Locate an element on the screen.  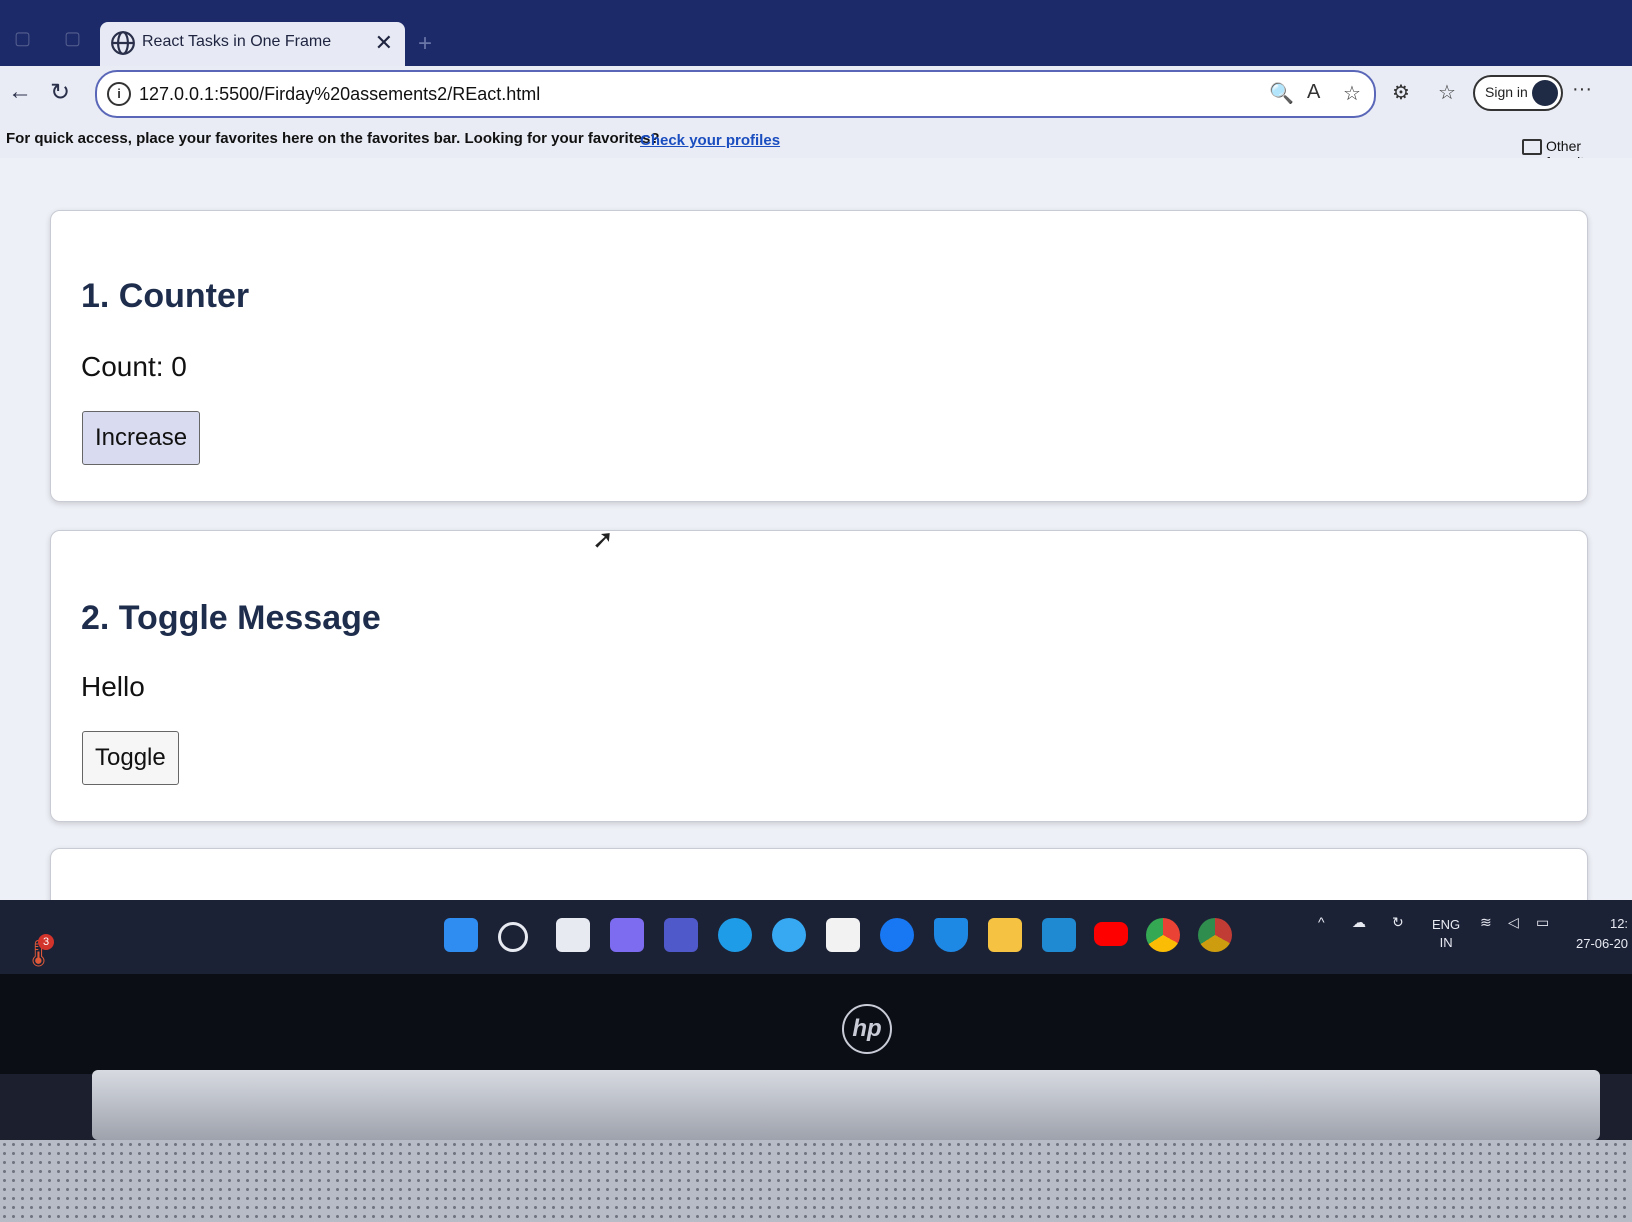
store-icon is located at coordinates (843, 935).